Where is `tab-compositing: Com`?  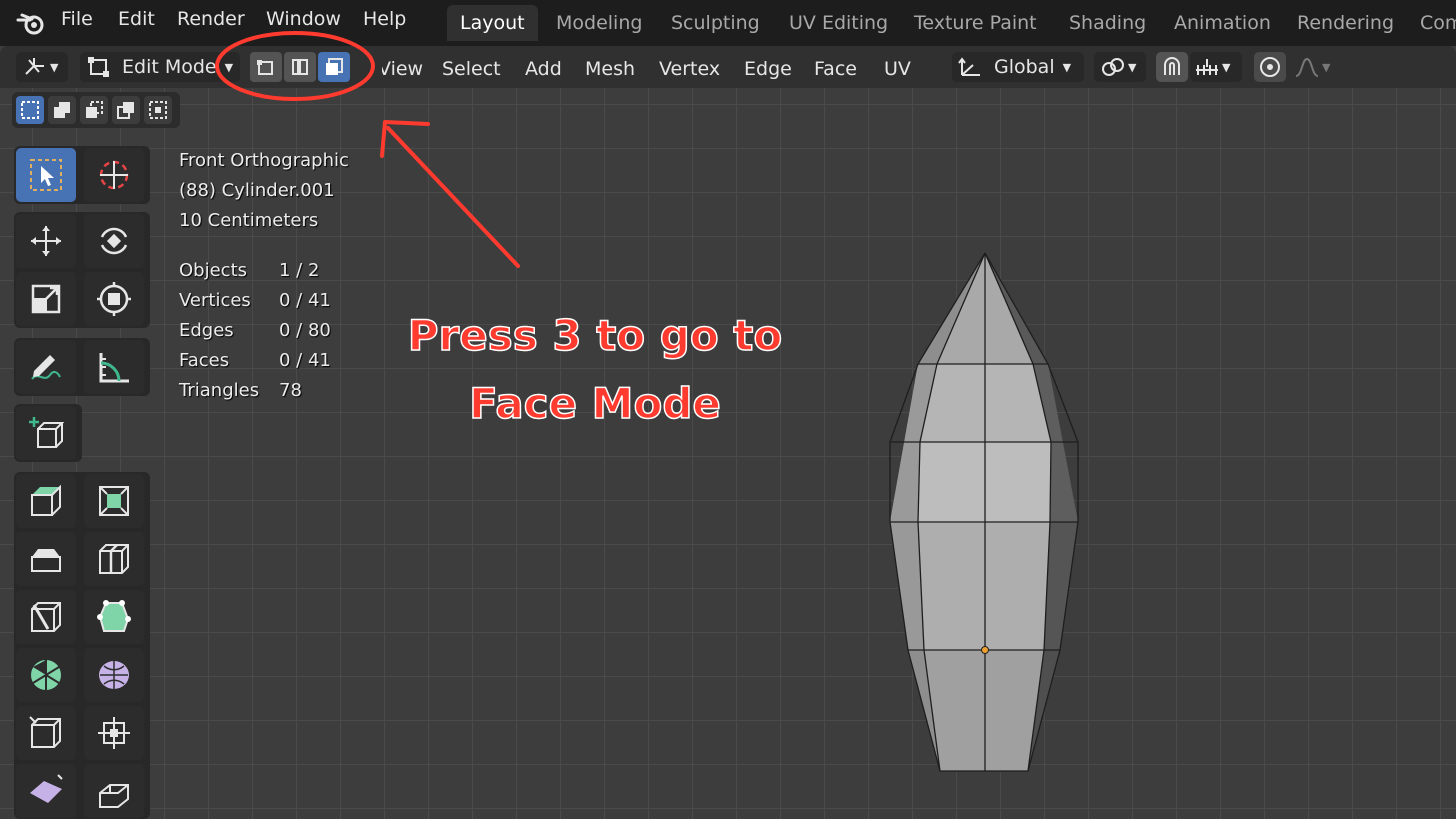 tab-compositing: Com is located at coordinates (1431, 23).